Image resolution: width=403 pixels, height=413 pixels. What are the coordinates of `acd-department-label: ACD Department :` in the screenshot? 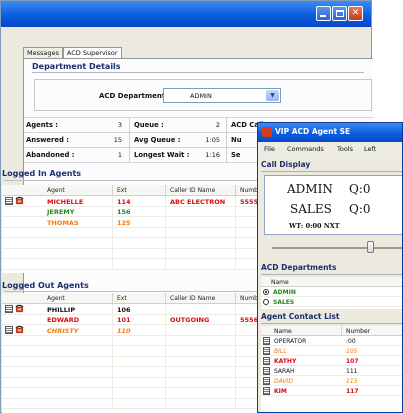 It's located at (135, 96).